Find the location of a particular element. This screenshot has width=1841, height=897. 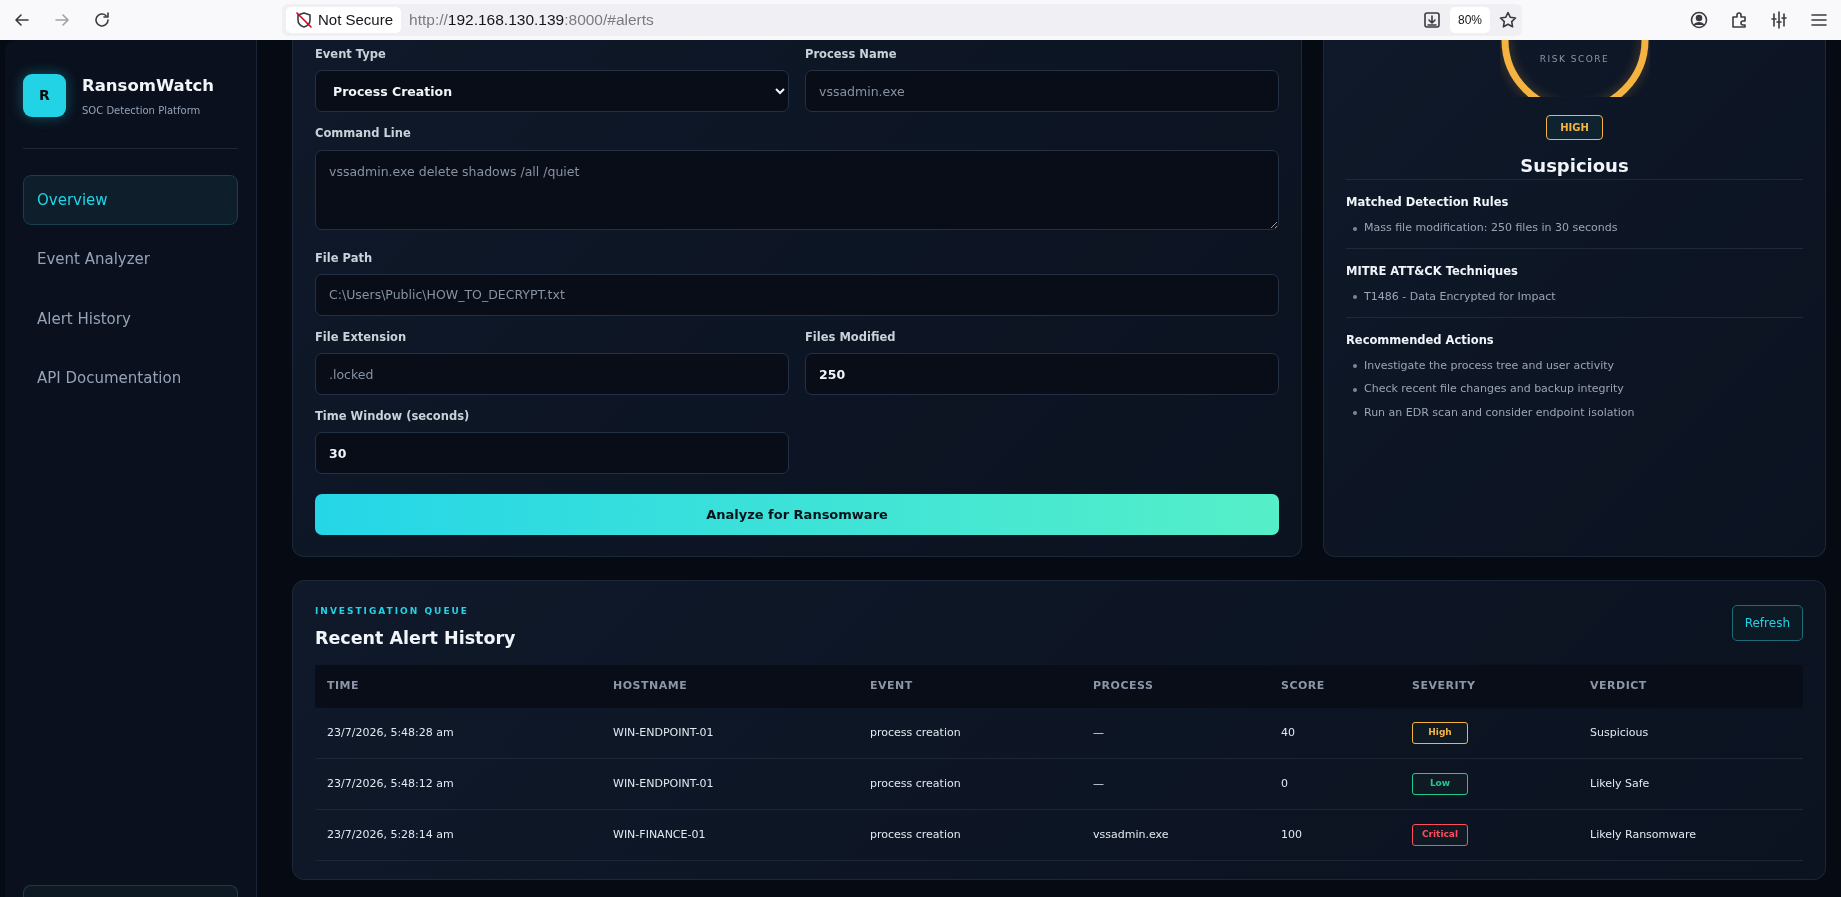

table-cell: 23/7/2026, 5:28:14 am is located at coordinates (458, 835).